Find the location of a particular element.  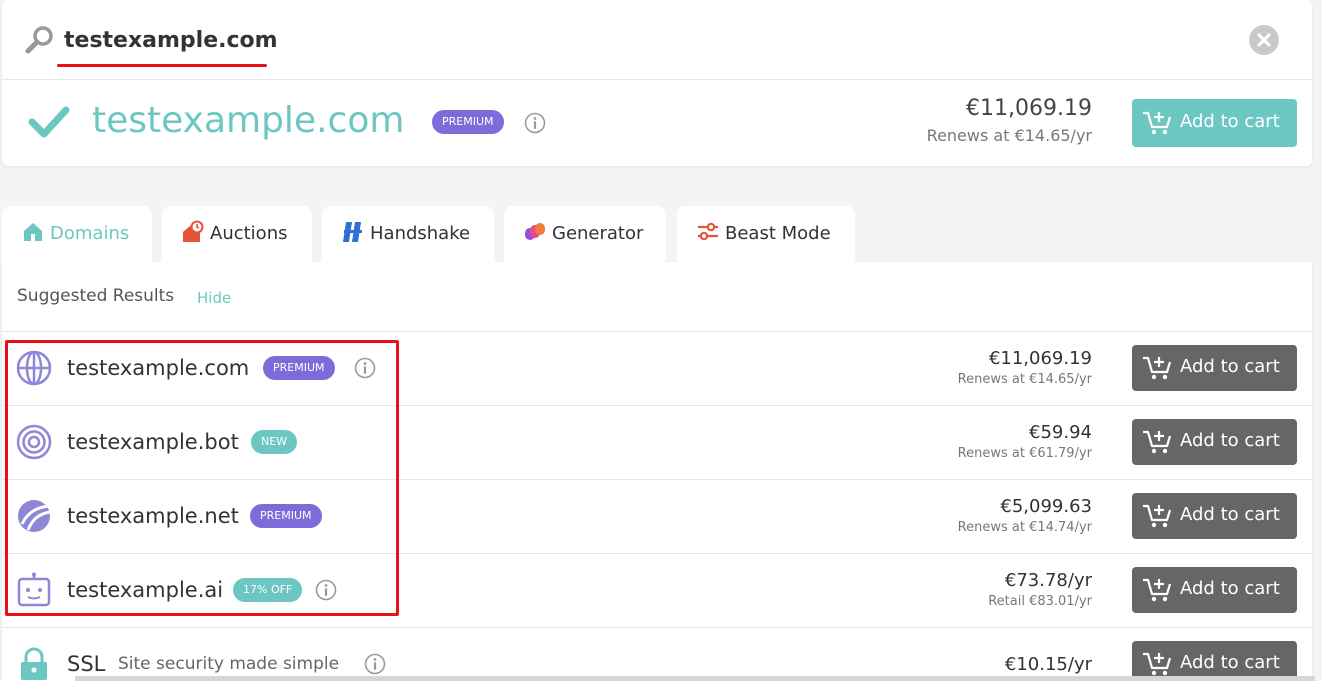

sliders-icon is located at coordinates (708, 231).